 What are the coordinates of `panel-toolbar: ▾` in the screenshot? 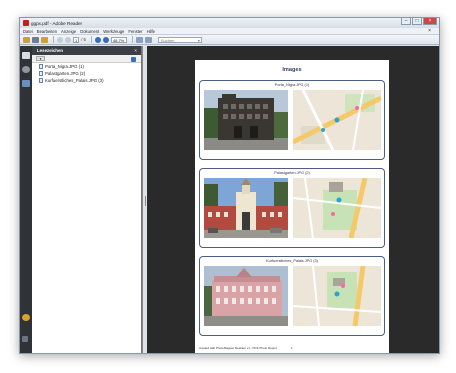 It's located at (86, 59).